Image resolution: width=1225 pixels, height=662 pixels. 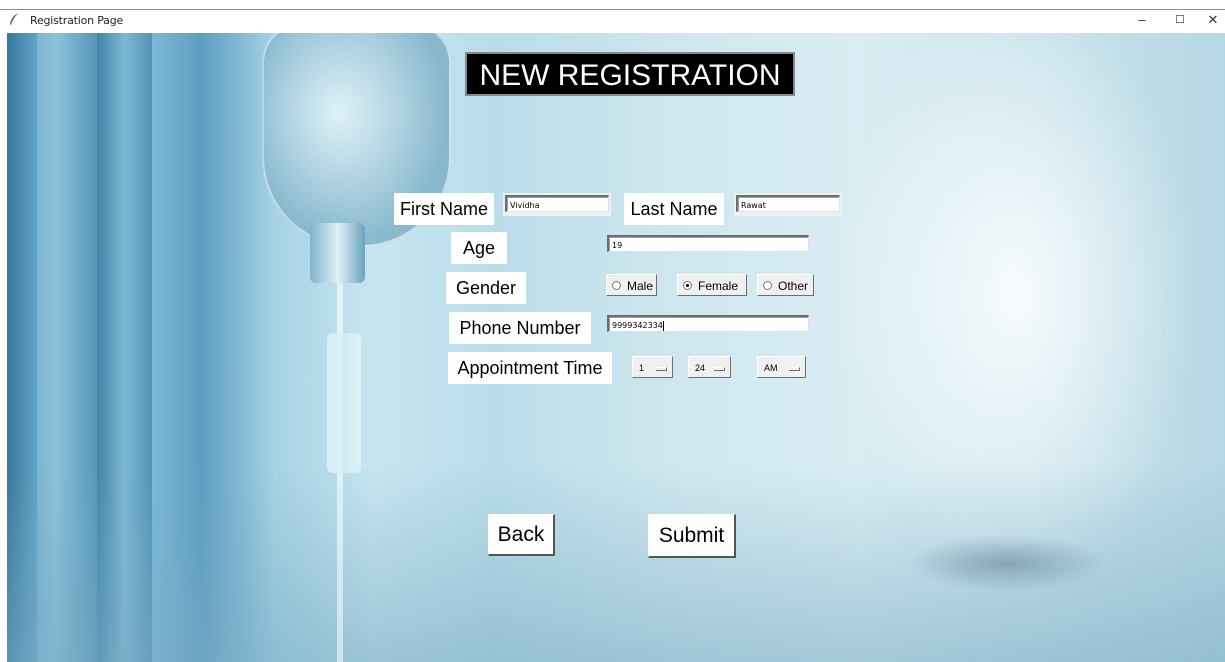 I want to click on first-name-label: First Name, so click(x=444, y=209).